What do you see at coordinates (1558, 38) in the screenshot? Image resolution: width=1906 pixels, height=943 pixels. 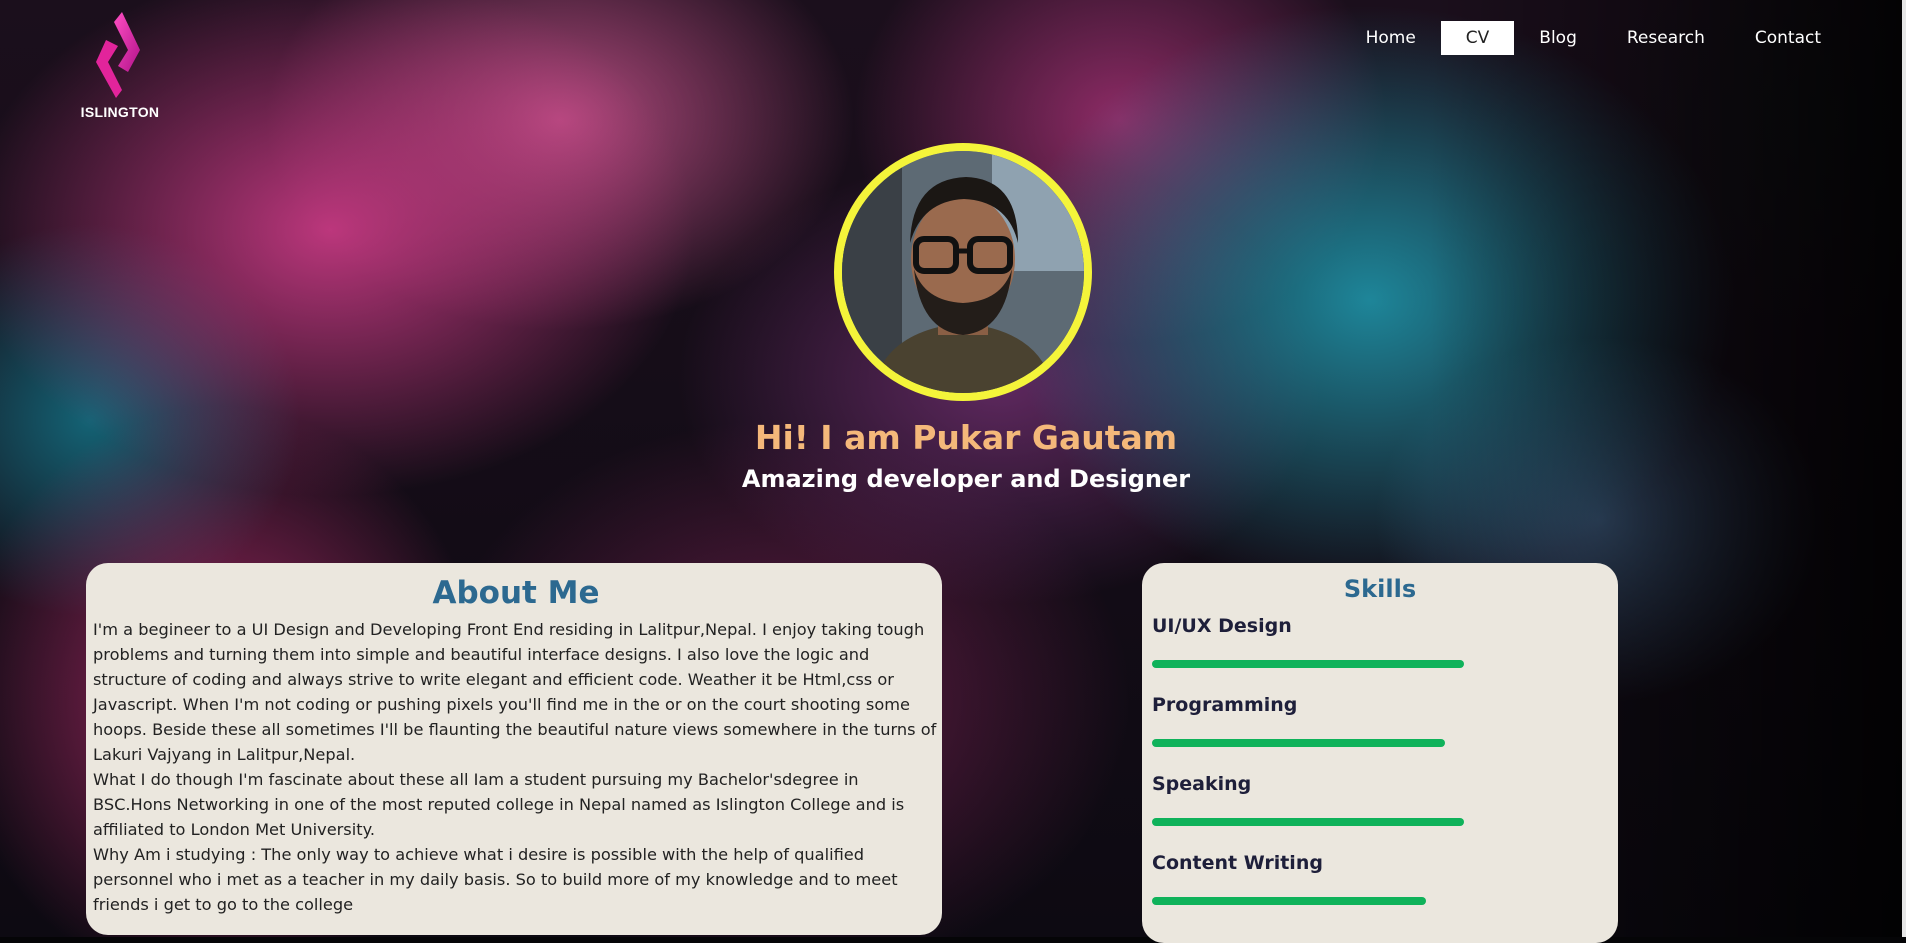 I see `nav-blog: Blog` at bounding box center [1558, 38].